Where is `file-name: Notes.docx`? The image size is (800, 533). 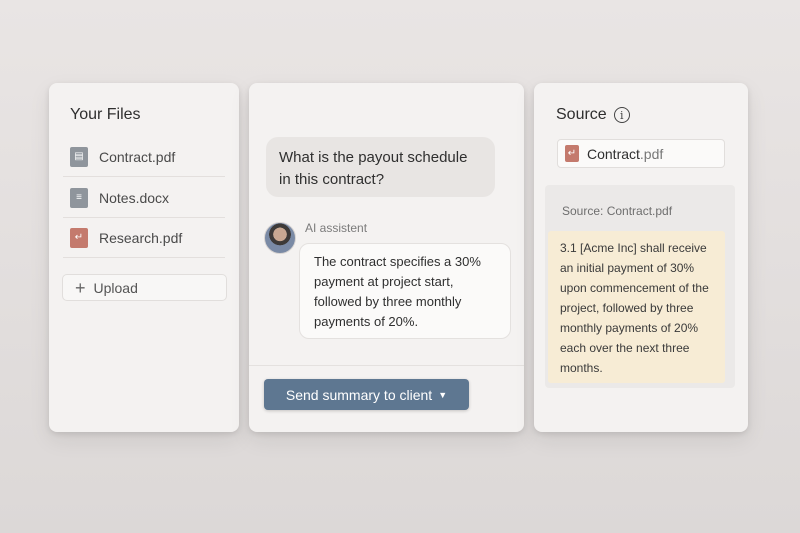 file-name: Notes.docx is located at coordinates (134, 197).